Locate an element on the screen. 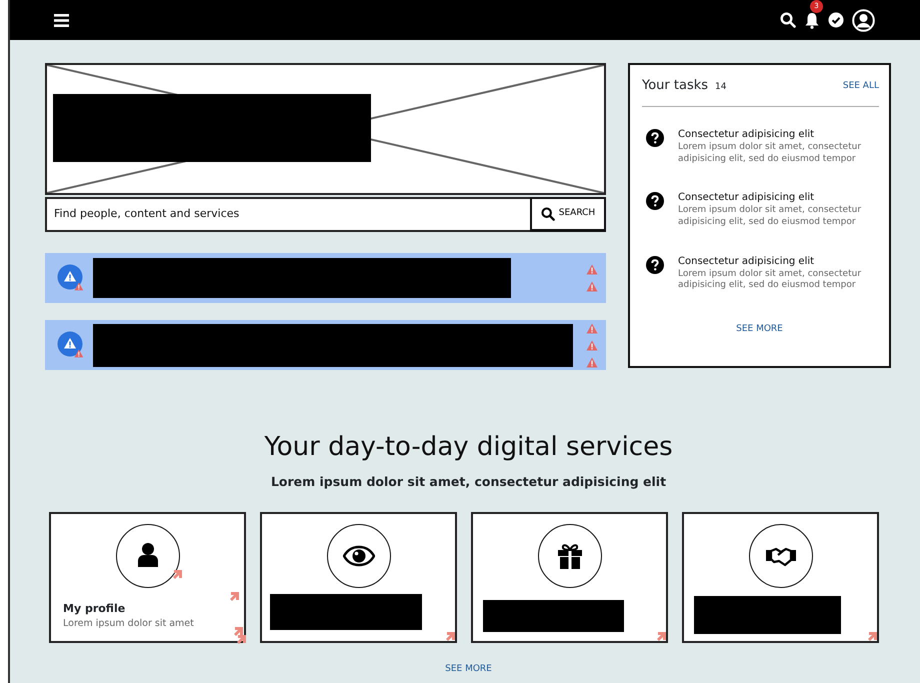 Image resolution: width=920 pixels, height=683 pixels. see-all-link: SEE ALL is located at coordinates (860, 87).